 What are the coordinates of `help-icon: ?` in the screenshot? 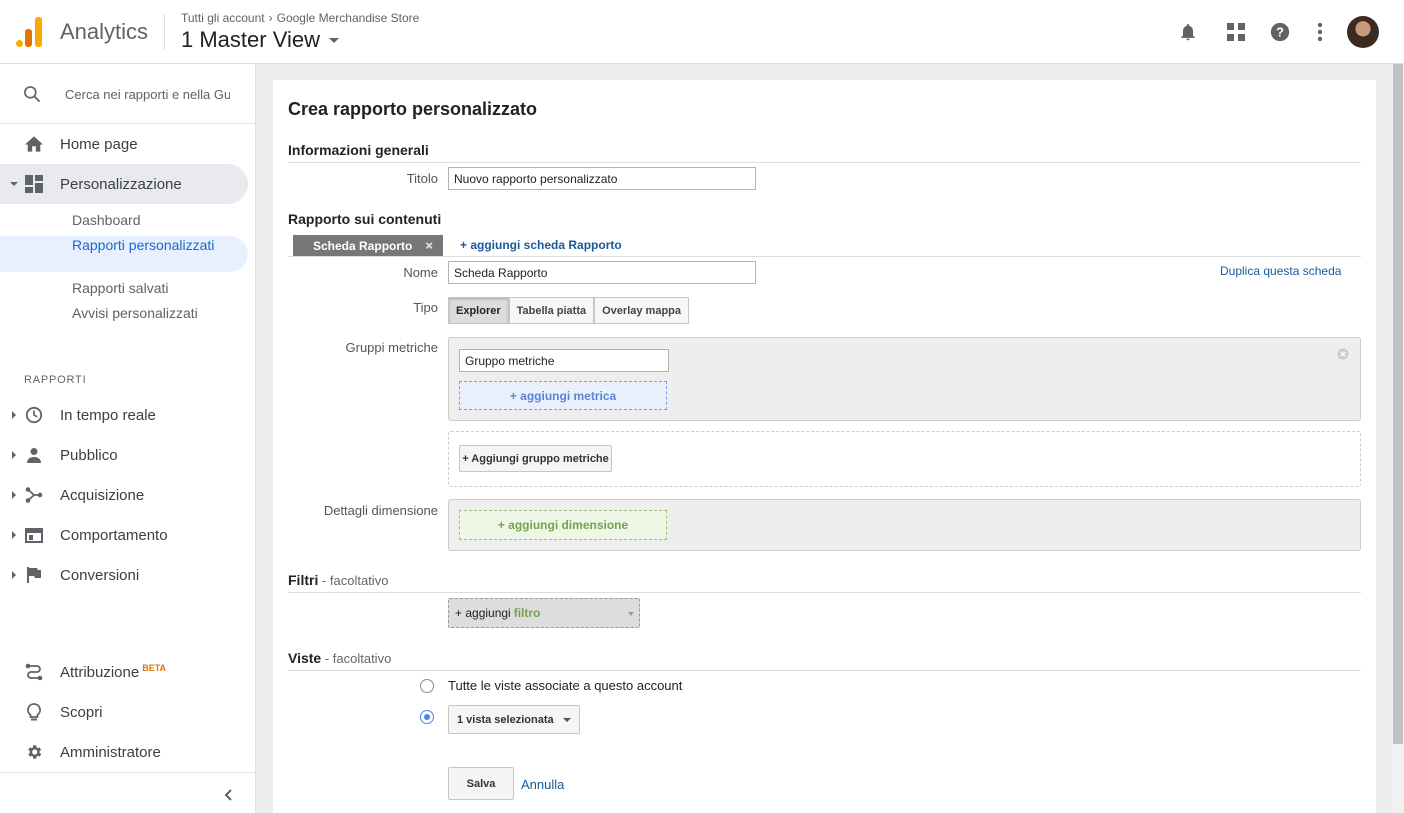 It's located at (1280, 32).